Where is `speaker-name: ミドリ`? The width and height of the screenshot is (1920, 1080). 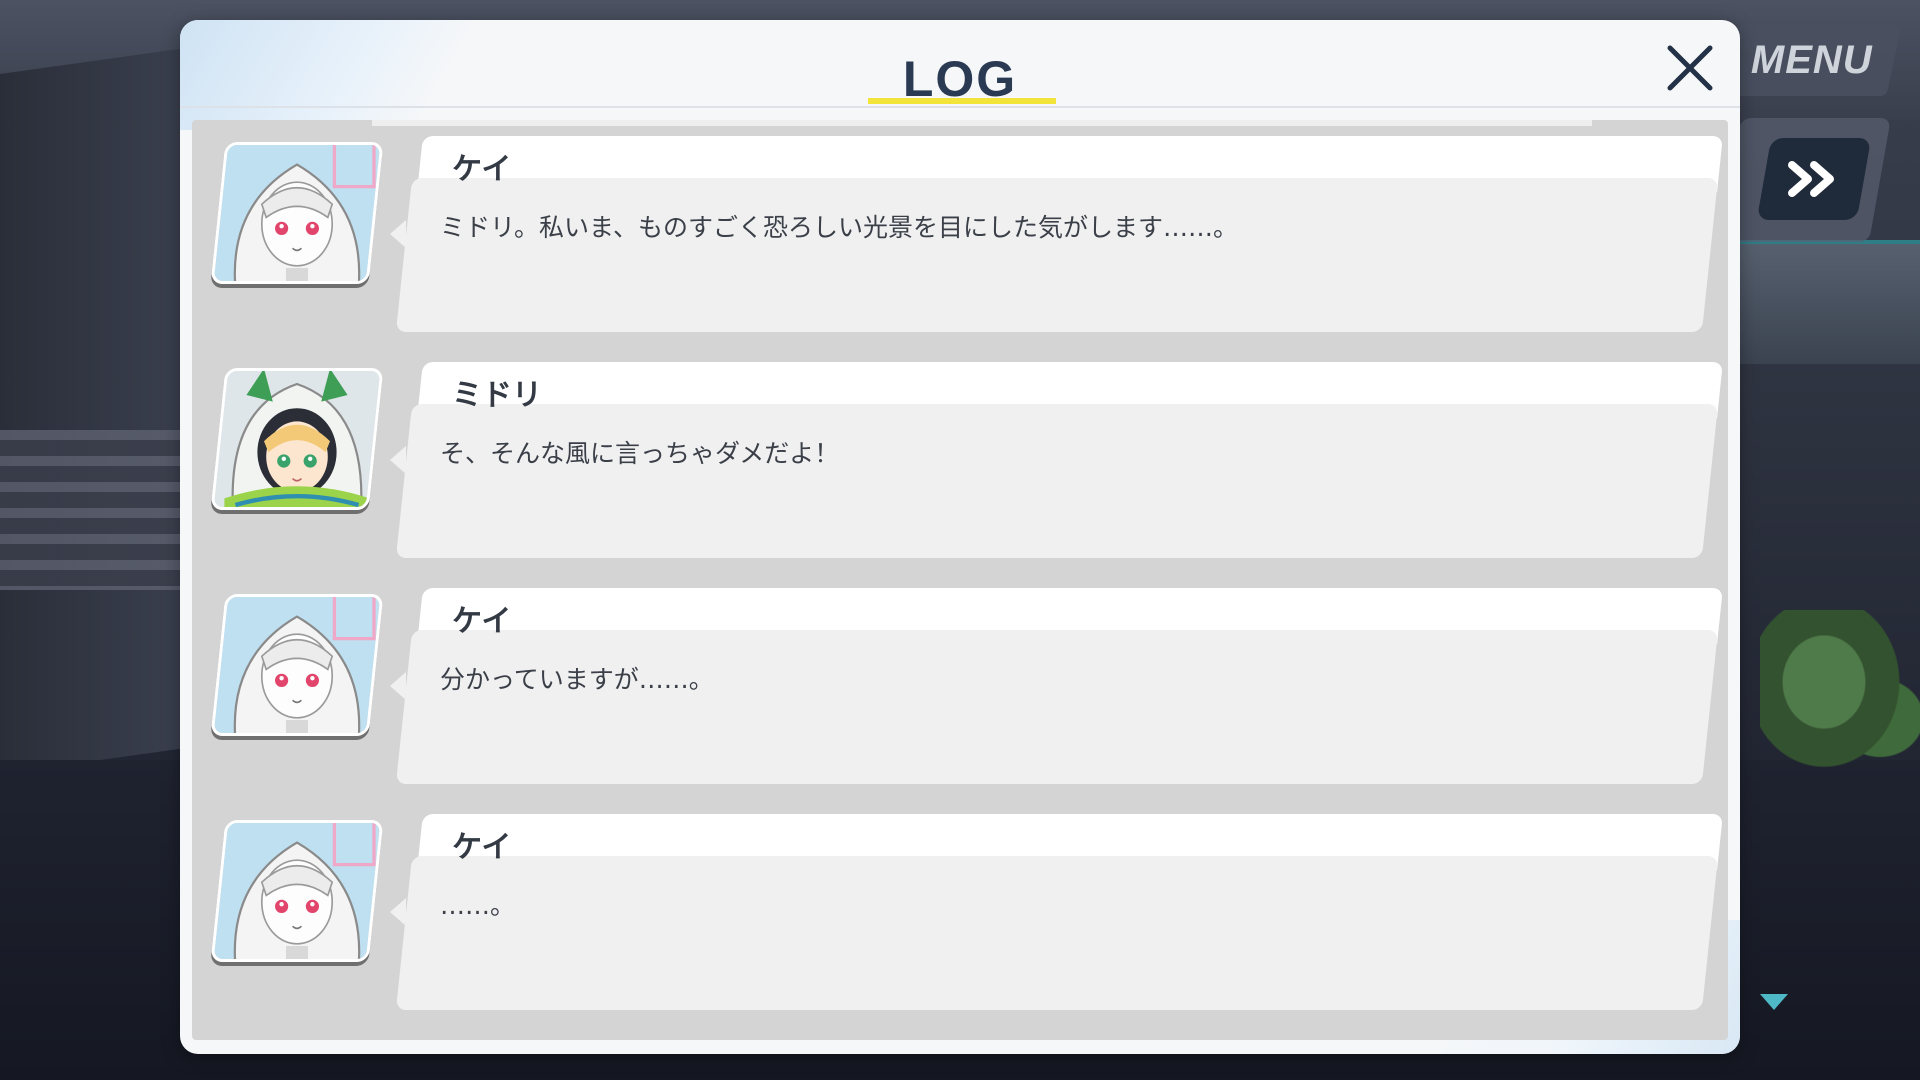 speaker-name: ミドリ is located at coordinates (497, 395).